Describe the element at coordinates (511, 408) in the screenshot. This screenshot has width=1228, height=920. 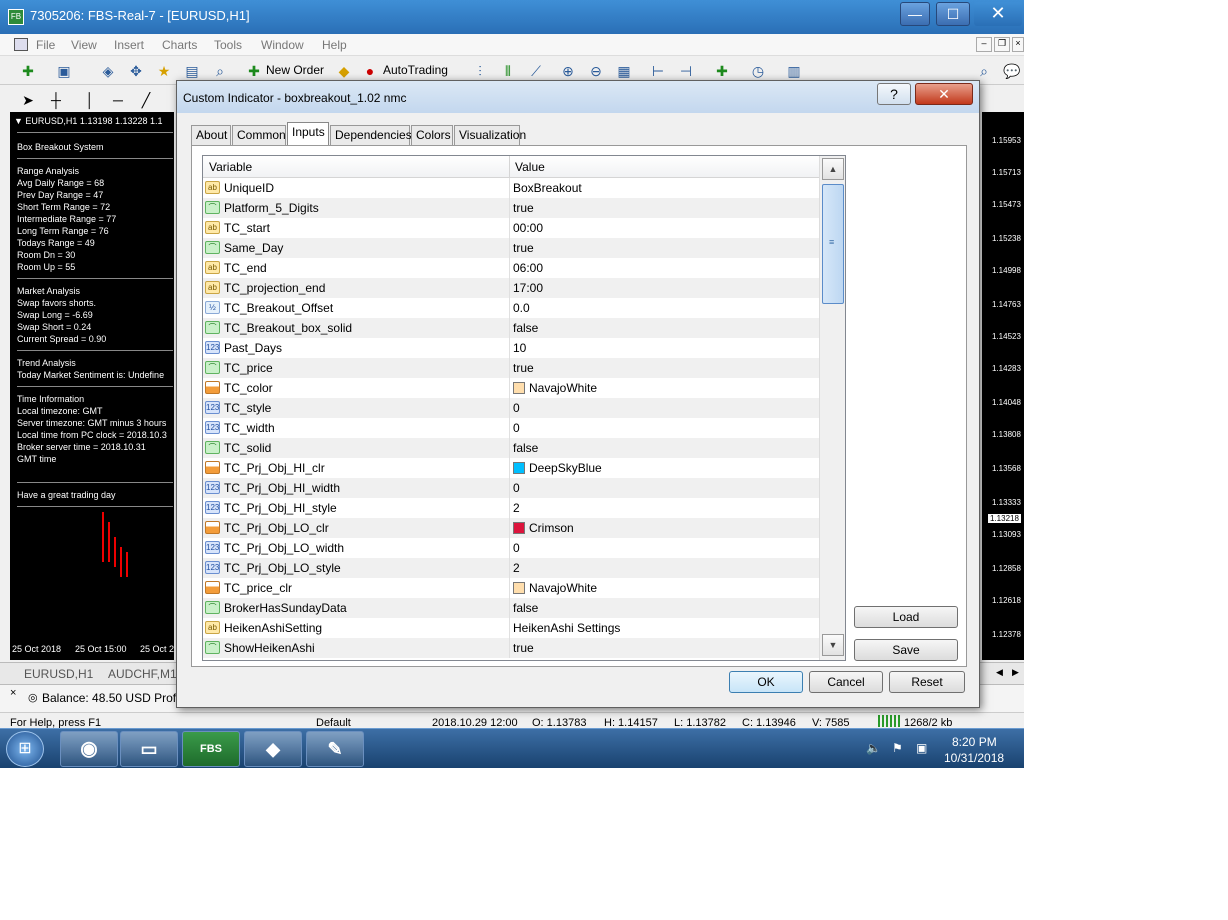
I see `input-row: 123 TC_style 0` at that location.